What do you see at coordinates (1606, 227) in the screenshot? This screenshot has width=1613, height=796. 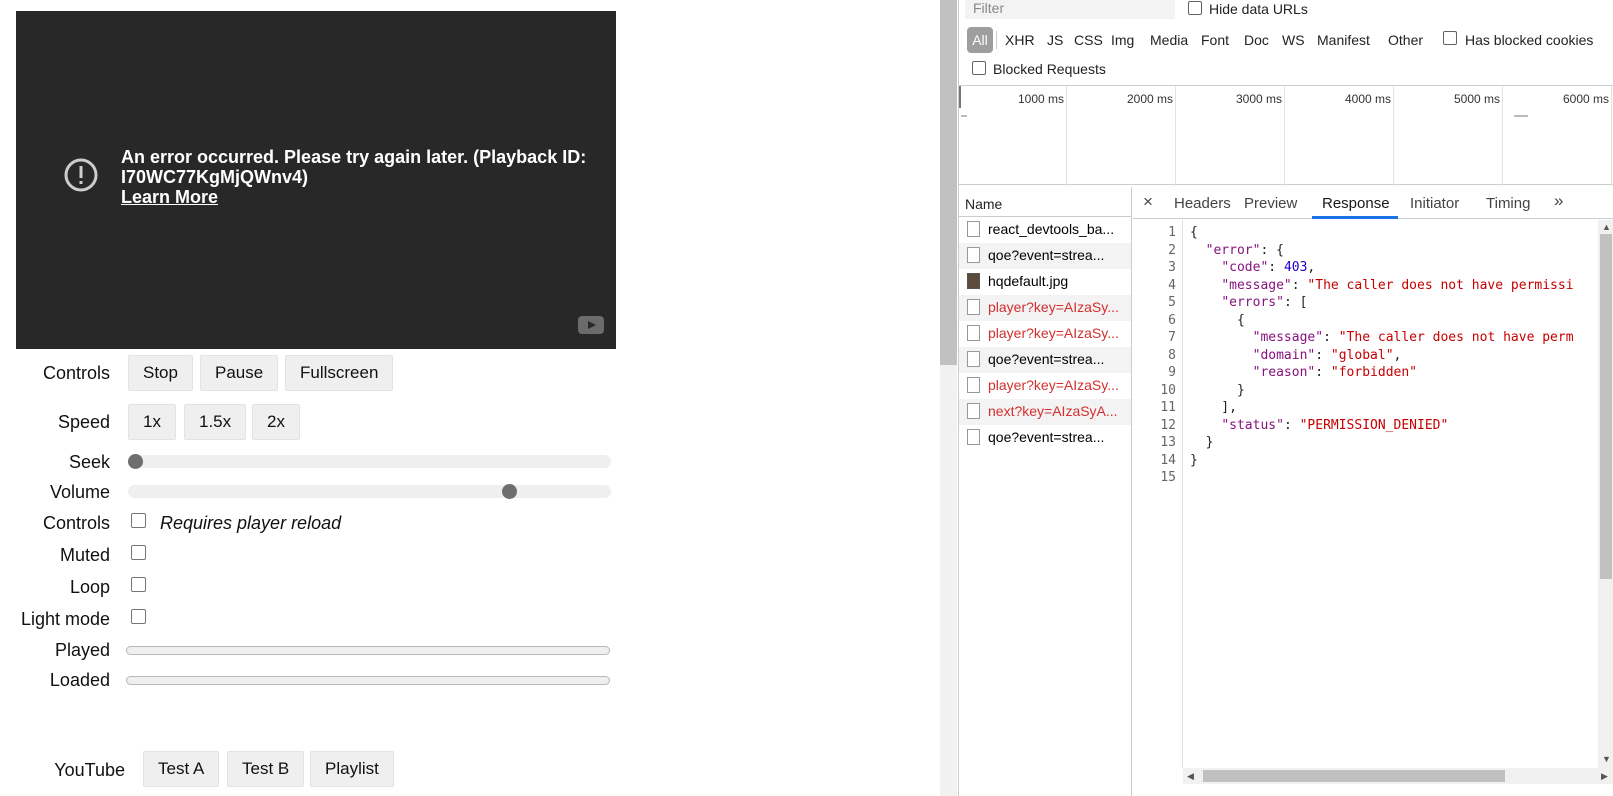 I see `scroll-up-icon: ▲` at bounding box center [1606, 227].